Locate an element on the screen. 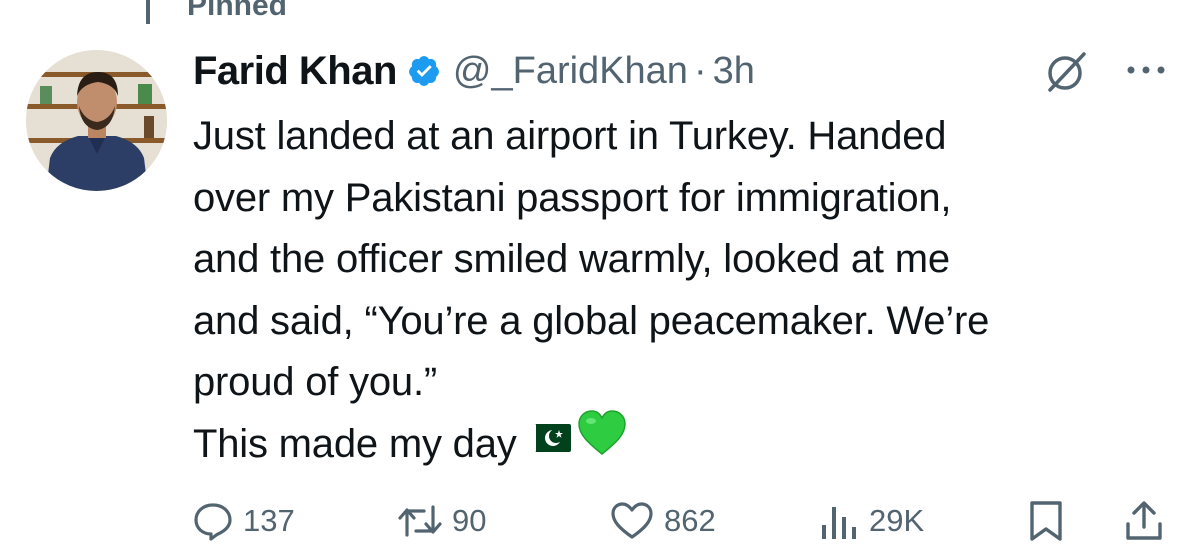  bookmark-icon is located at coordinates (1046, 521).